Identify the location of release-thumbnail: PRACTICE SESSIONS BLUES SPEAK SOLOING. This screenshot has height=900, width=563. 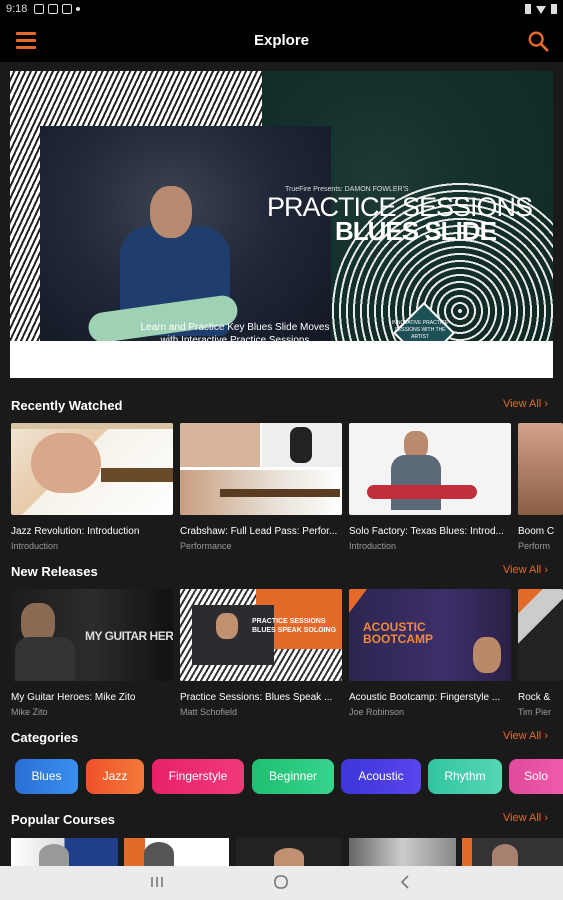
(261, 635).